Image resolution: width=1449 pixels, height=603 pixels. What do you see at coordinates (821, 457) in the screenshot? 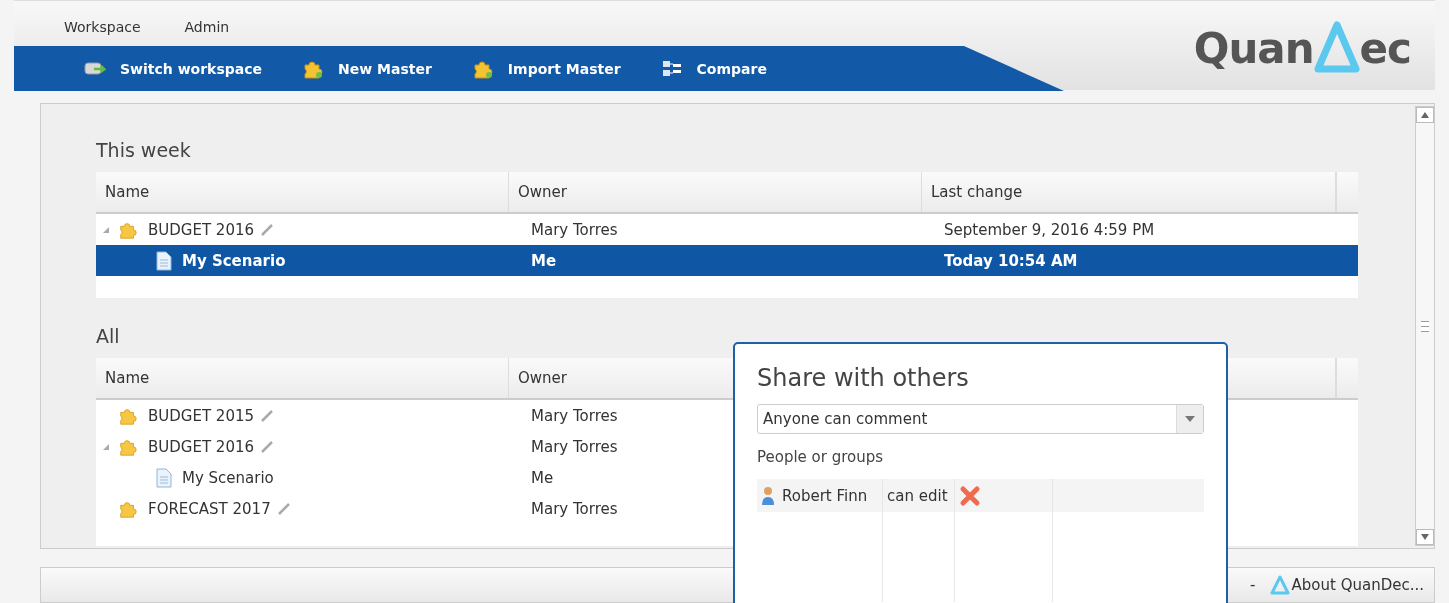
I see `field-label: People or groups` at bounding box center [821, 457].